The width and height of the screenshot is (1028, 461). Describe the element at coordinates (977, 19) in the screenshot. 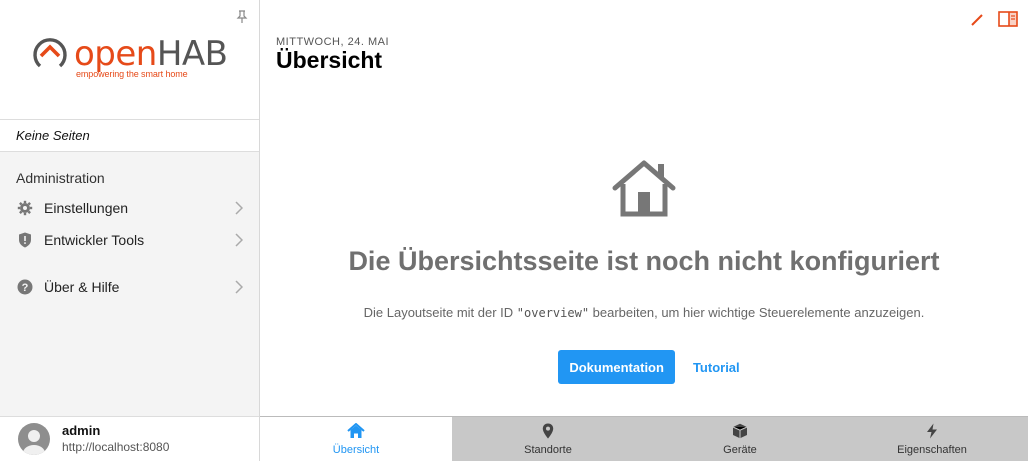

I see `edit-icon` at that location.